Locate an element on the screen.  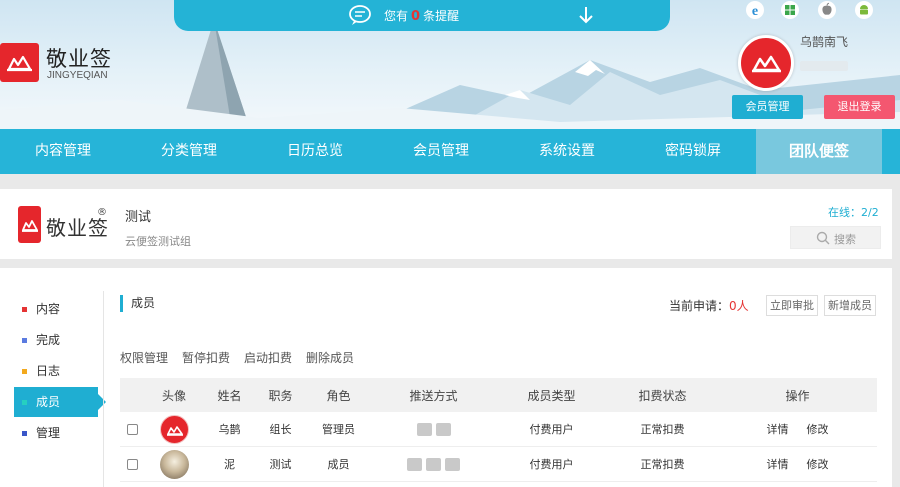
sidebar-item-completed: 完成 is located at coordinates (56, 340).